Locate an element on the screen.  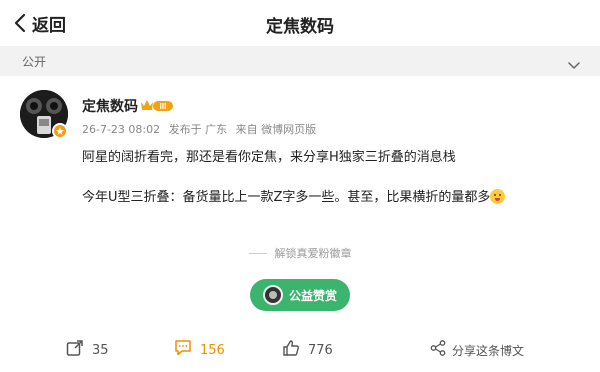
post-paragraph-text: 今年U型三折叠：备货量比上一款Z字多一些。甚至，比果横折的量都多 is located at coordinates (286, 197).